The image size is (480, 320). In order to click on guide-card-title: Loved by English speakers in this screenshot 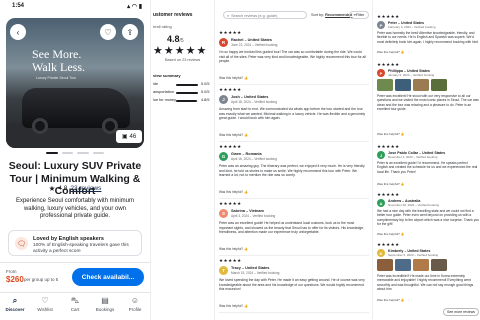, I will do `click(68, 239)`.